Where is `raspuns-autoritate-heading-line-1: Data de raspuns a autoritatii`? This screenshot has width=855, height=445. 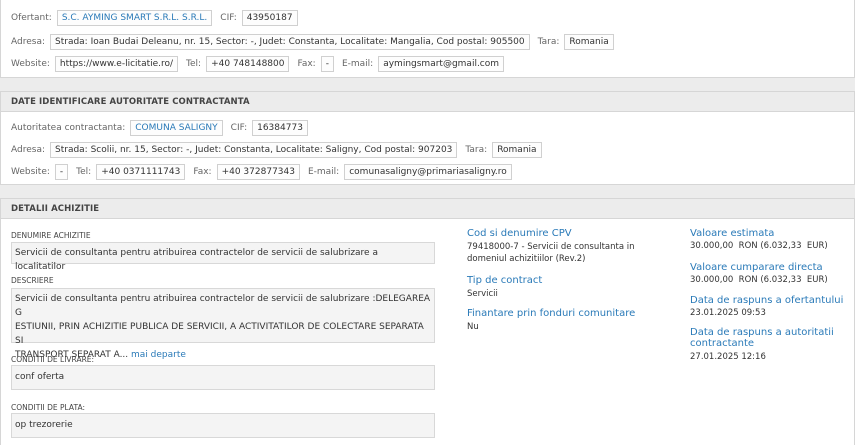
raspuns-autoritate-heading-line-1: Data de raspuns a autoritatii is located at coordinates (762, 332).